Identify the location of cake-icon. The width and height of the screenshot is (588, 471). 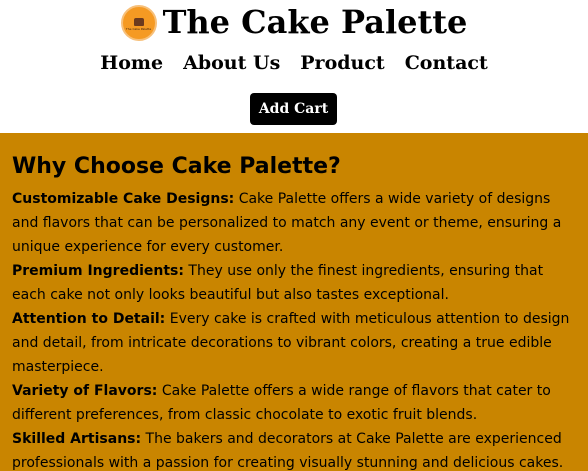
(138, 21).